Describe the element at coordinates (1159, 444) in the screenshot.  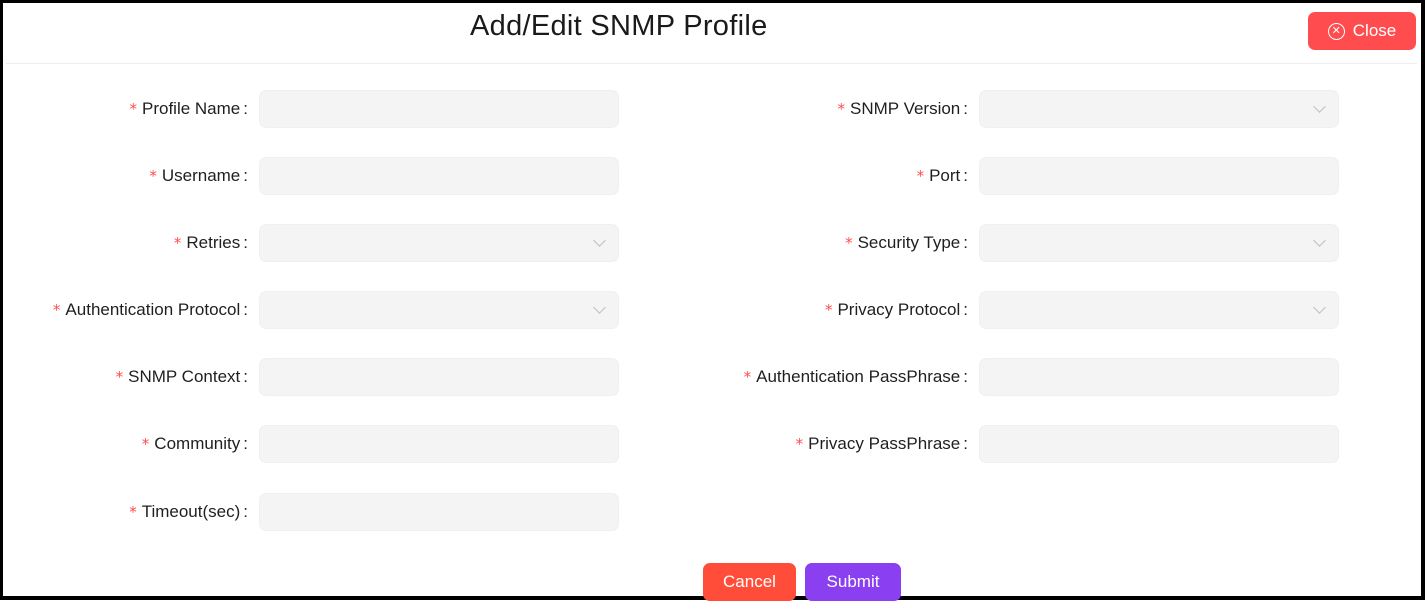
I see `privacy-passphrase-input` at that location.